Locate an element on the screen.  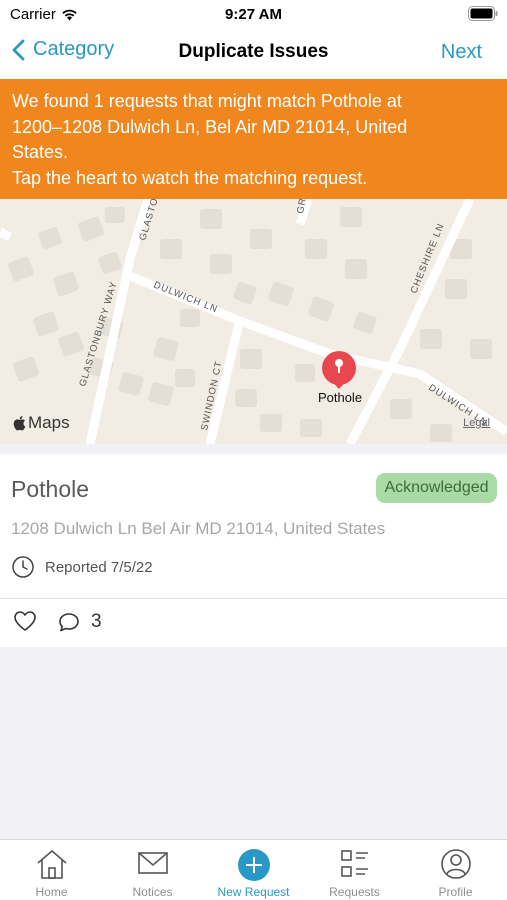
status-badge: Acknowledged is located at coordinates (436, 488).